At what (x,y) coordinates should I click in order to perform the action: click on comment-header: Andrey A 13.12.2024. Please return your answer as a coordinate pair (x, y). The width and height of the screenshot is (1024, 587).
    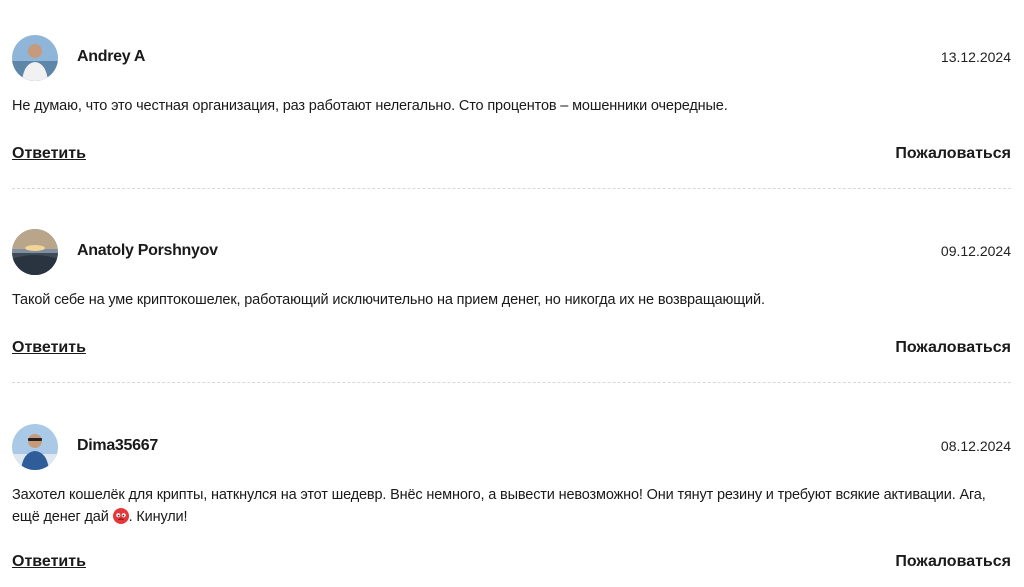
    Looking at the image, I should click on (511, 59).